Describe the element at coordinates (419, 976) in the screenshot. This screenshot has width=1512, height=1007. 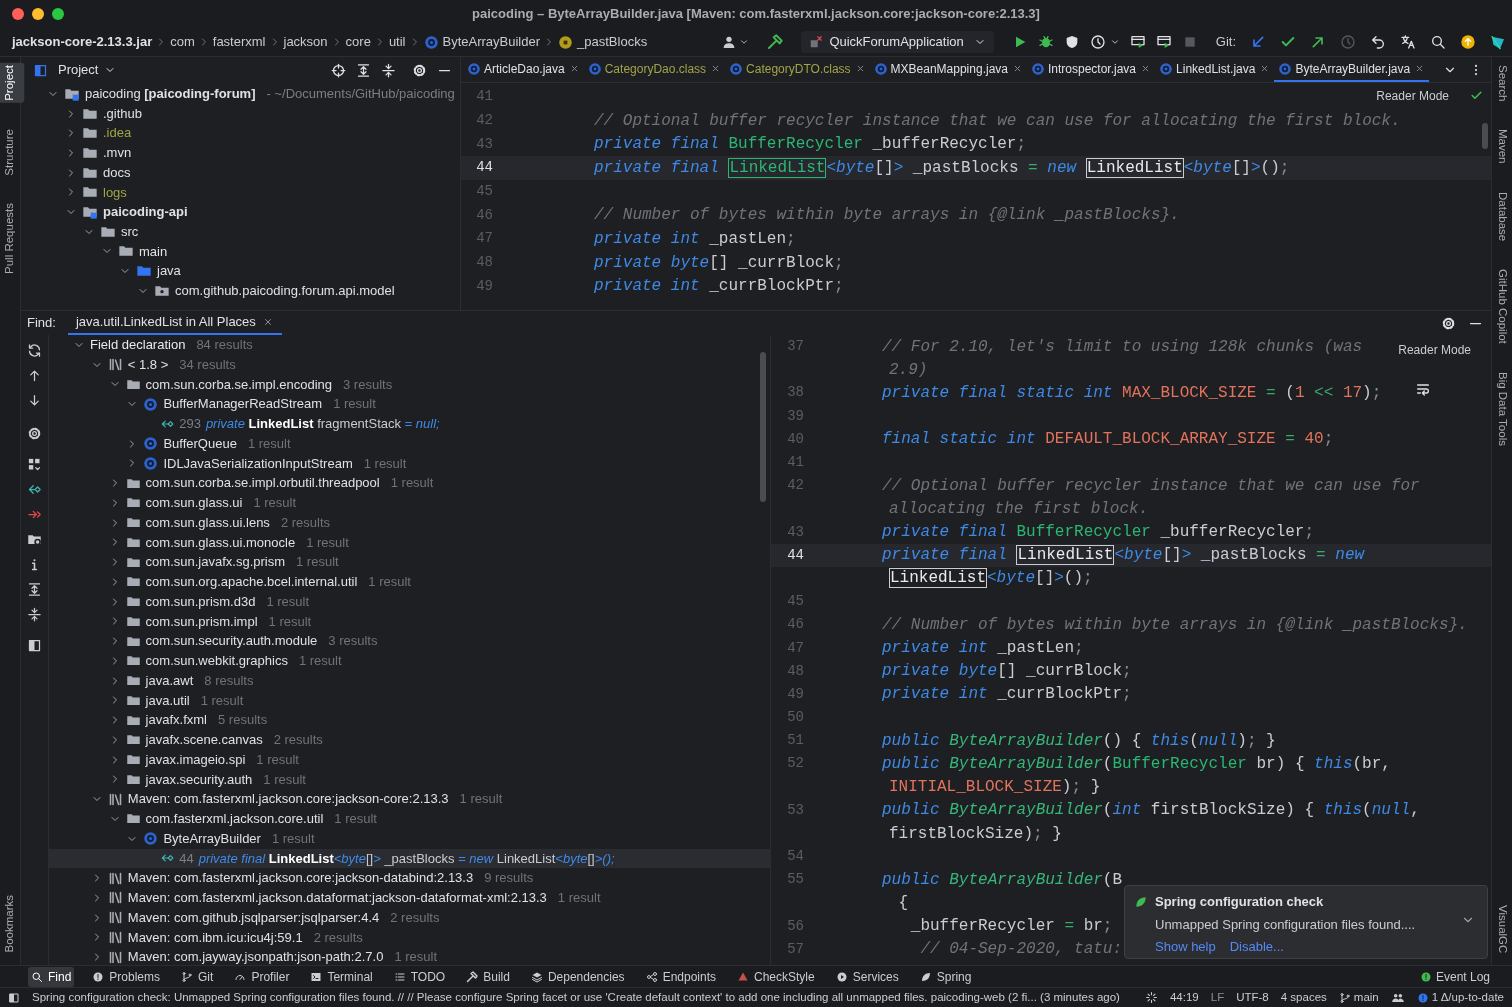
I see `tool-window-button: TODO` at that location.